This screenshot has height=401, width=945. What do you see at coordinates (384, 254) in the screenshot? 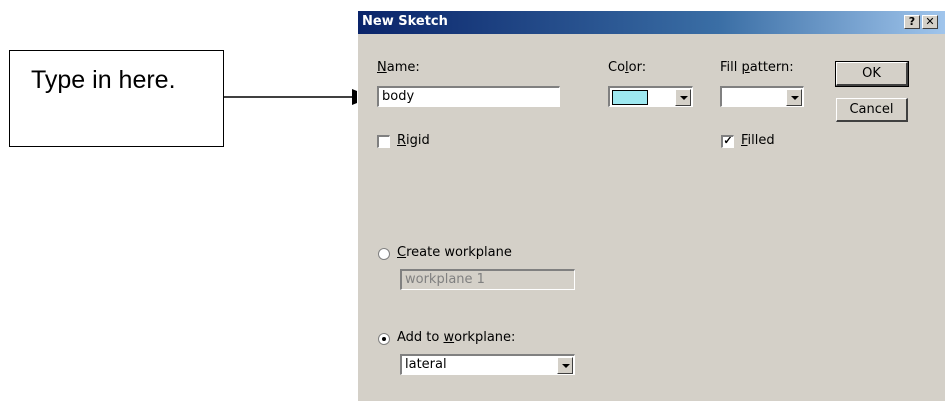
I see `create-workplane-radio` at bounding box center [384, 254].